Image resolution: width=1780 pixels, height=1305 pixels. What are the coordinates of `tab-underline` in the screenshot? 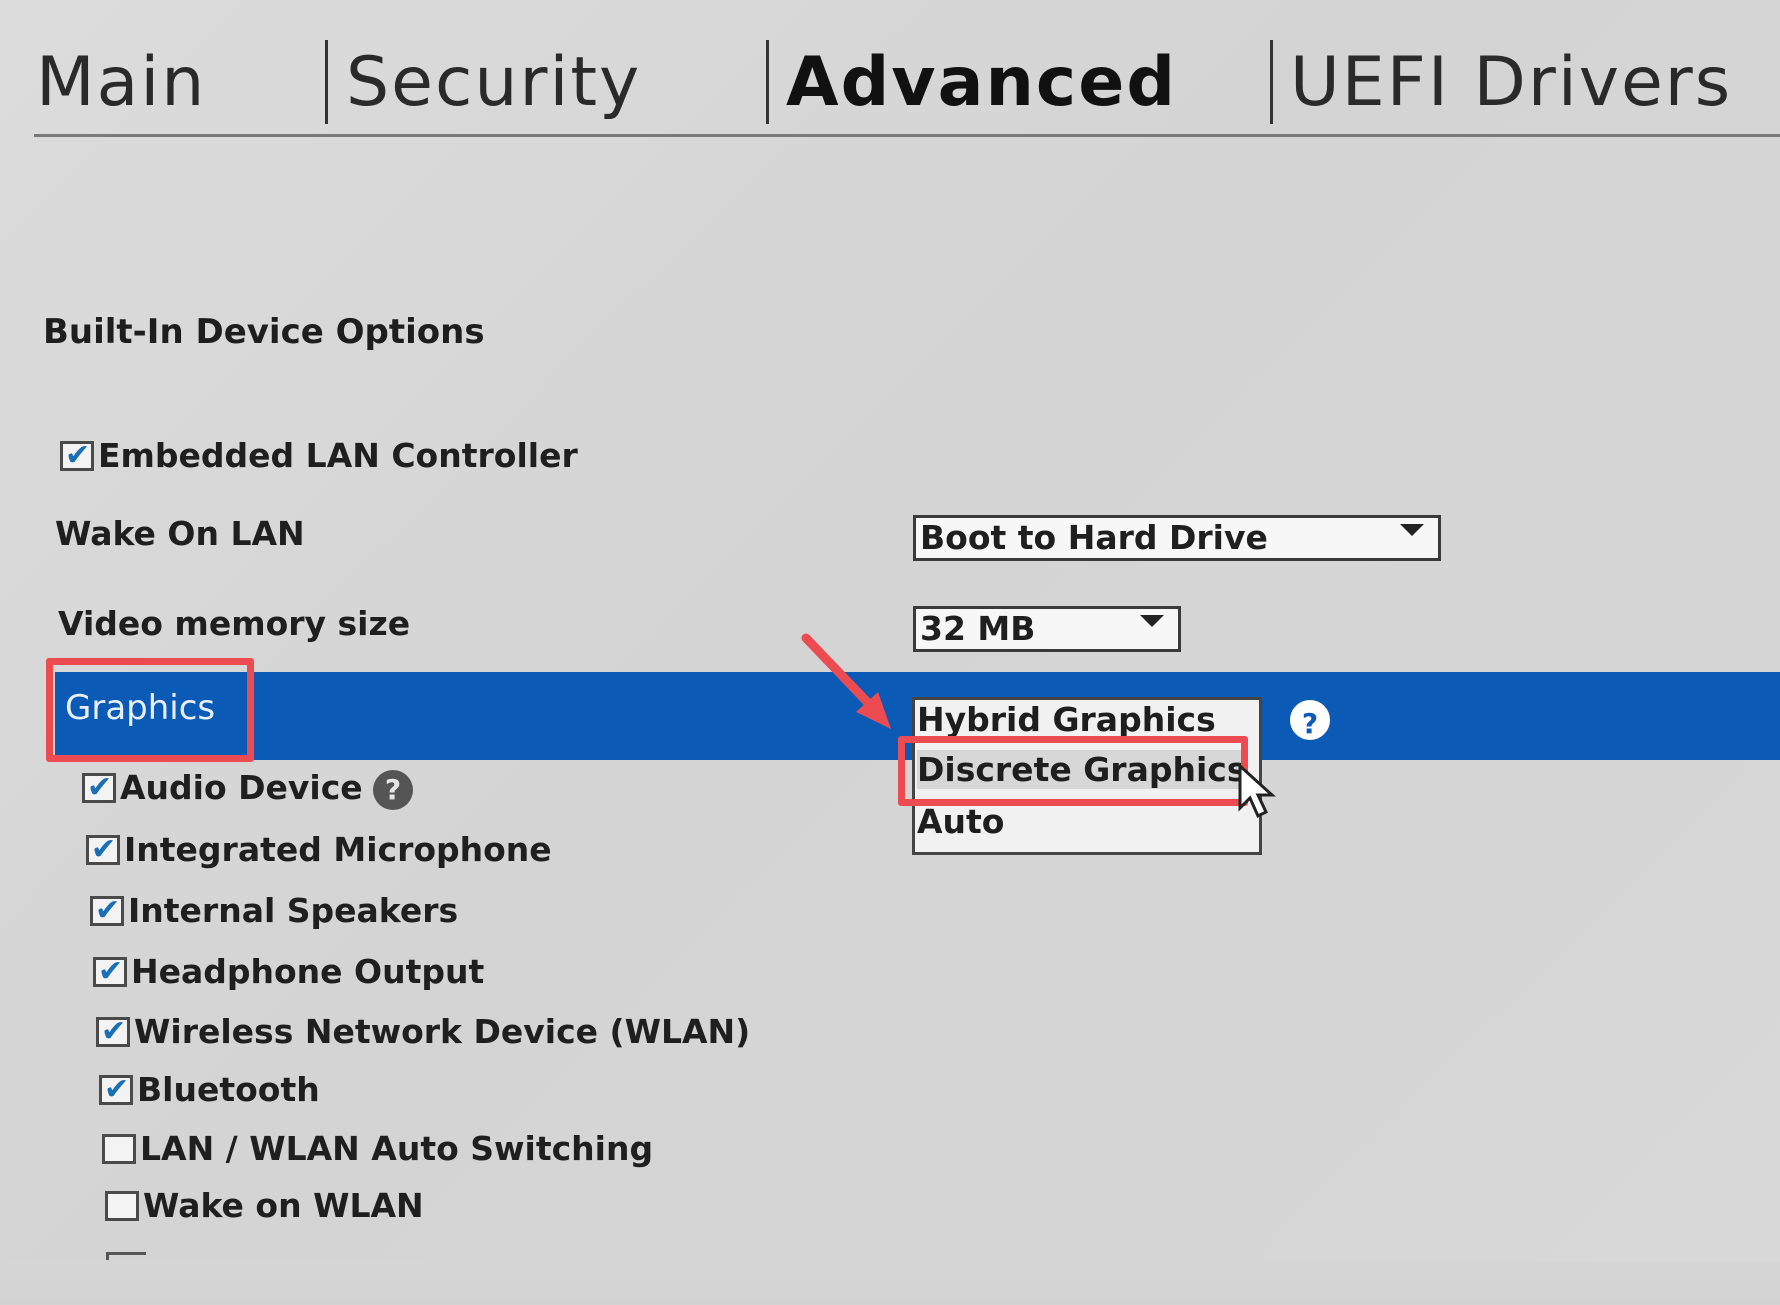 It's located at (907, 135).